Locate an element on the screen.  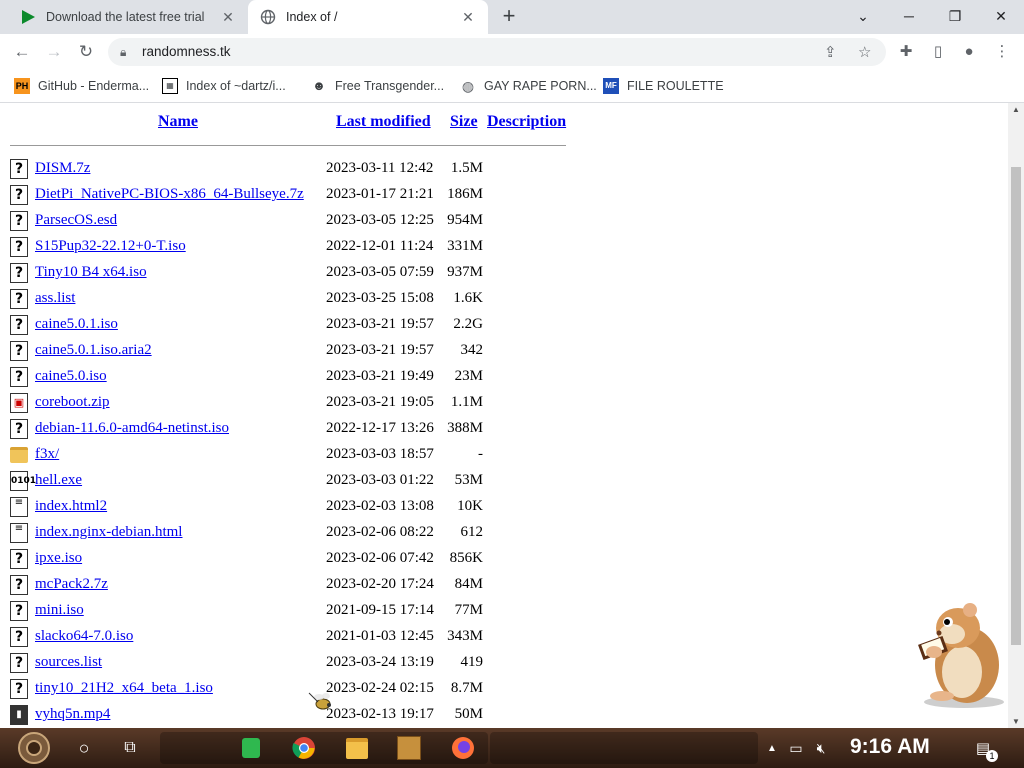
bookmark-file-roulette: MF FILE ROULETTE is located at coordinates (663, 86).